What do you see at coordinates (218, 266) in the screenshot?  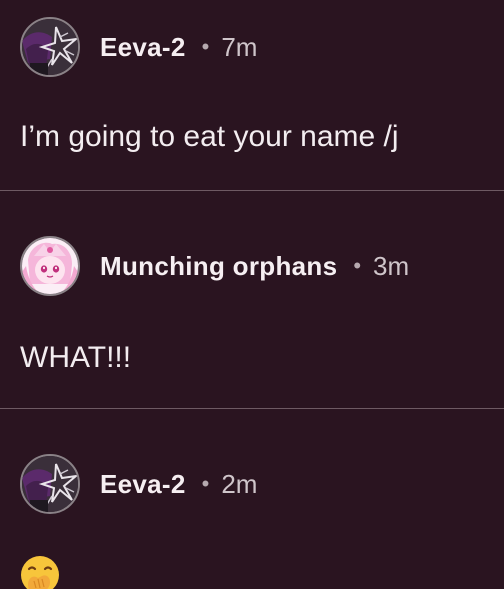 I see `username: Munching orphans` at bounding box center [218, 266].